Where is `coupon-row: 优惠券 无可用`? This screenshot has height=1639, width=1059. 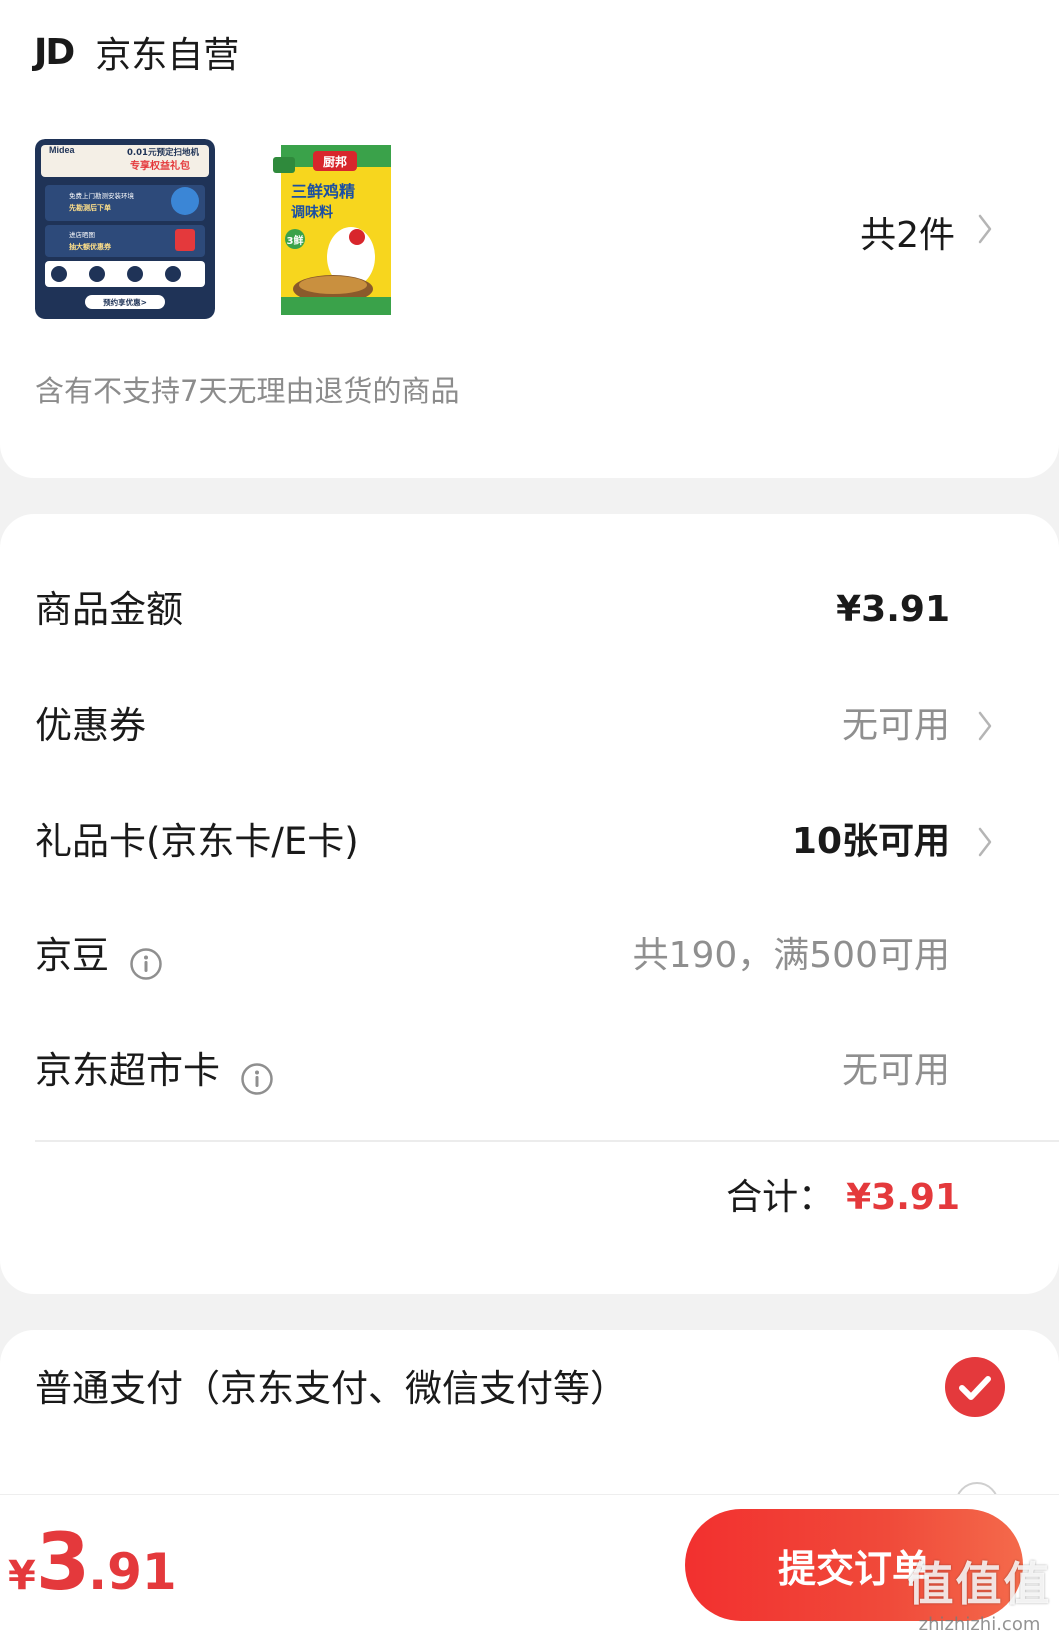 coupon-row: 优惠券 无可用 is located at coordinates (515, 726).